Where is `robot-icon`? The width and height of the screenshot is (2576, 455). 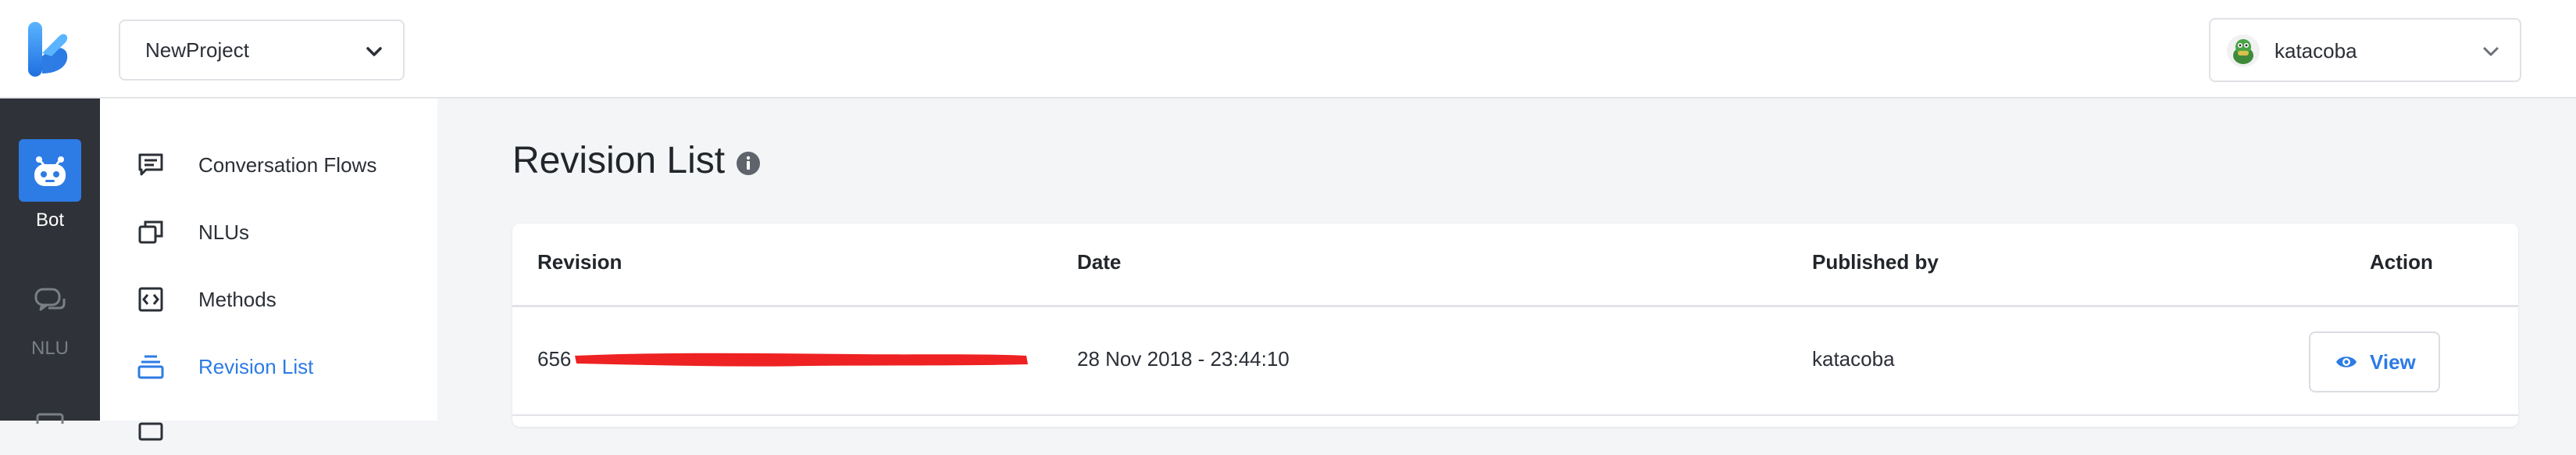
robot-icon is located at coordinates (50, 171).